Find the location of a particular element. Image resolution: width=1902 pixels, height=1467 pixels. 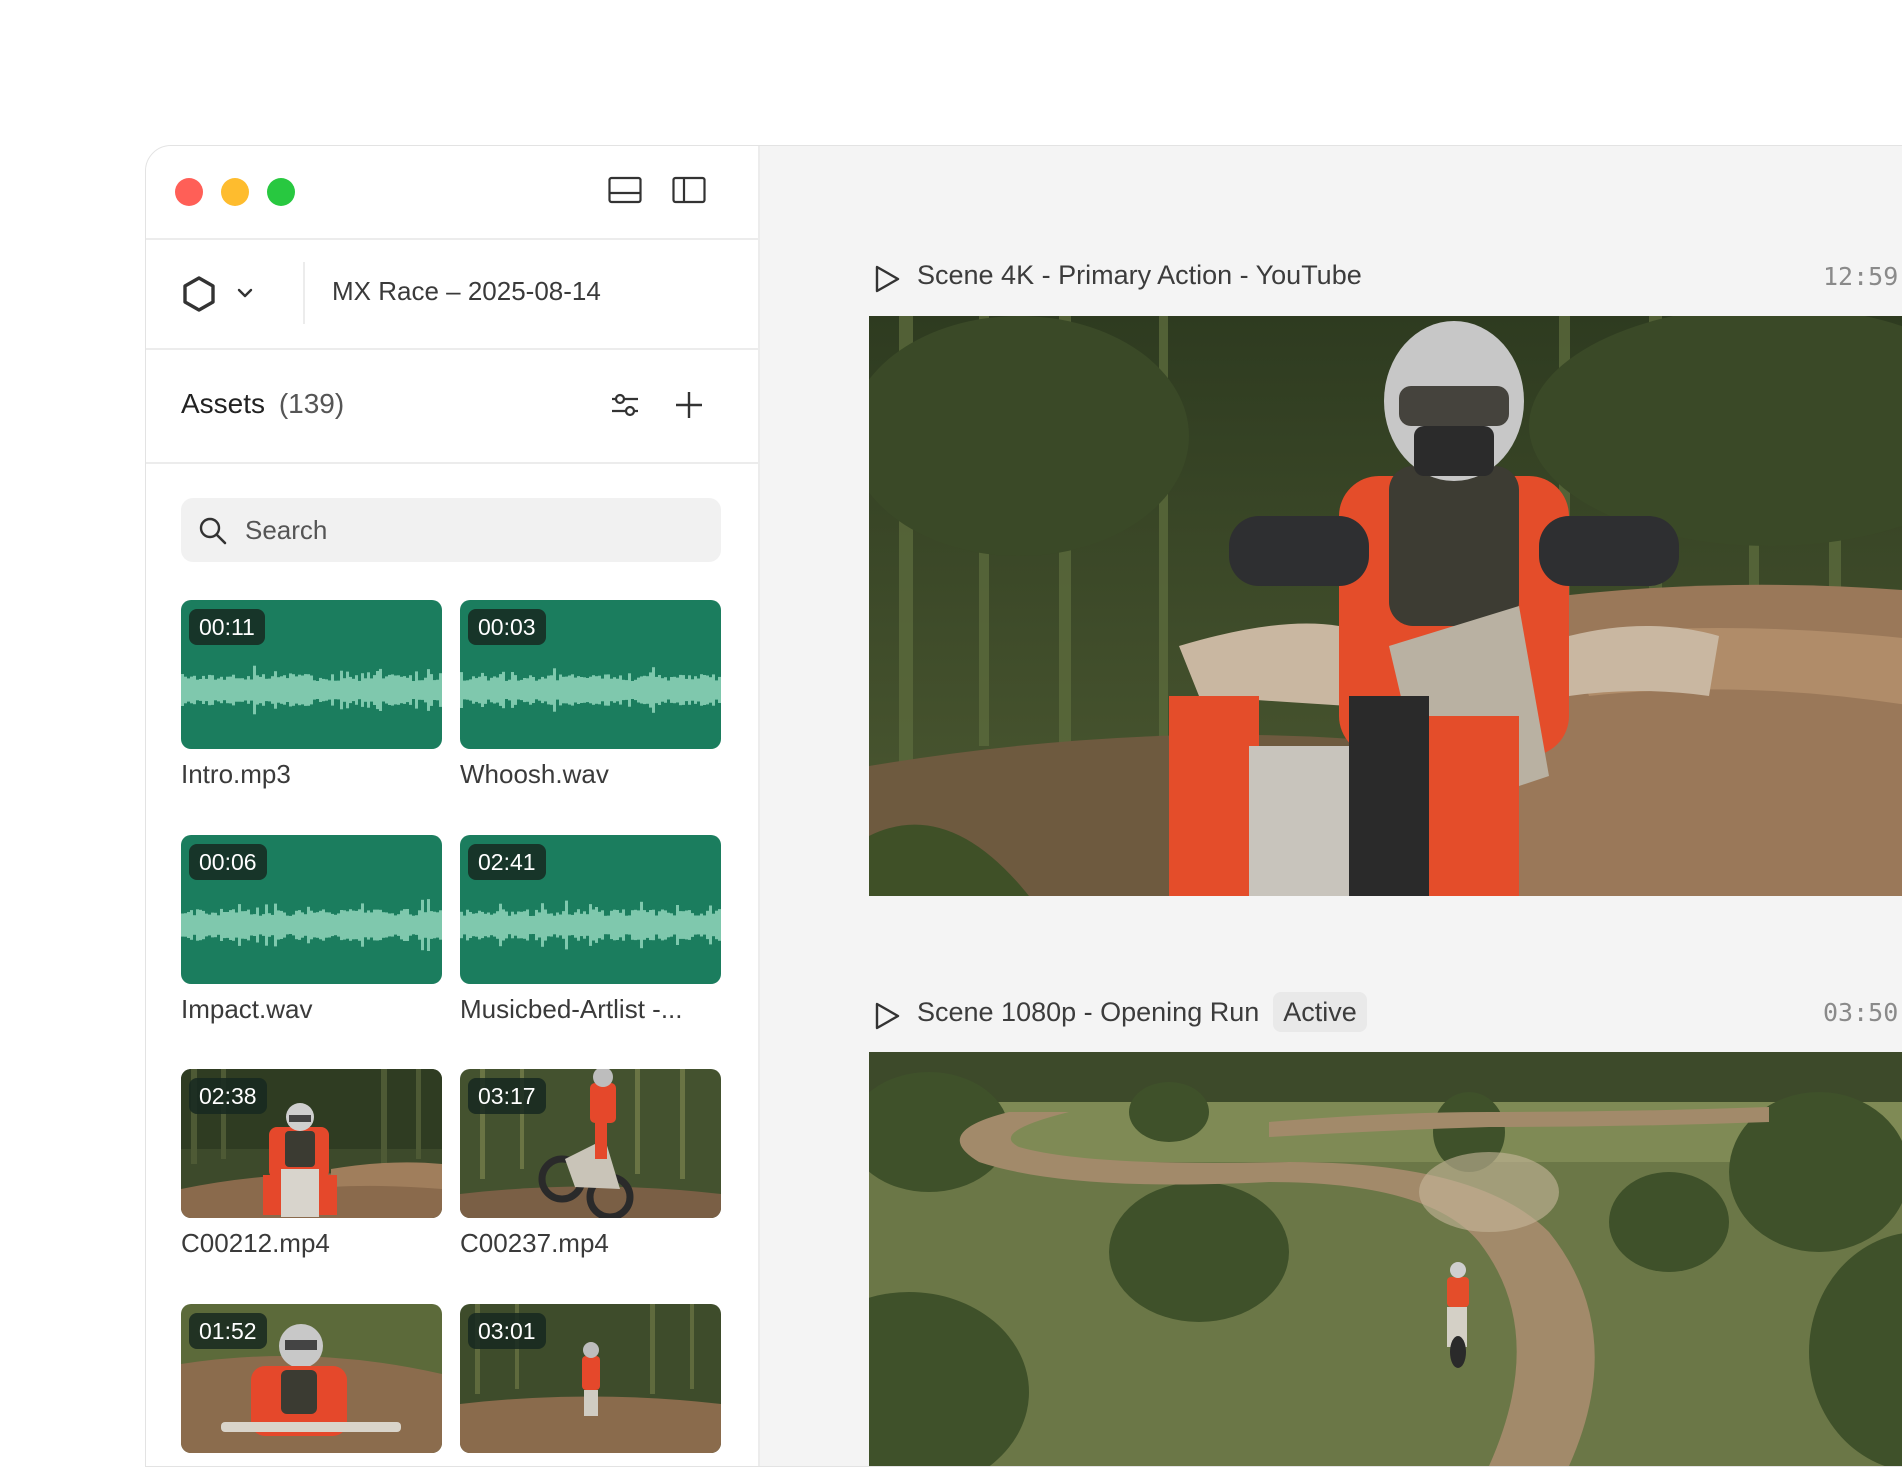

duration-badge: 03:01 is located at coordinates (507, 1331).